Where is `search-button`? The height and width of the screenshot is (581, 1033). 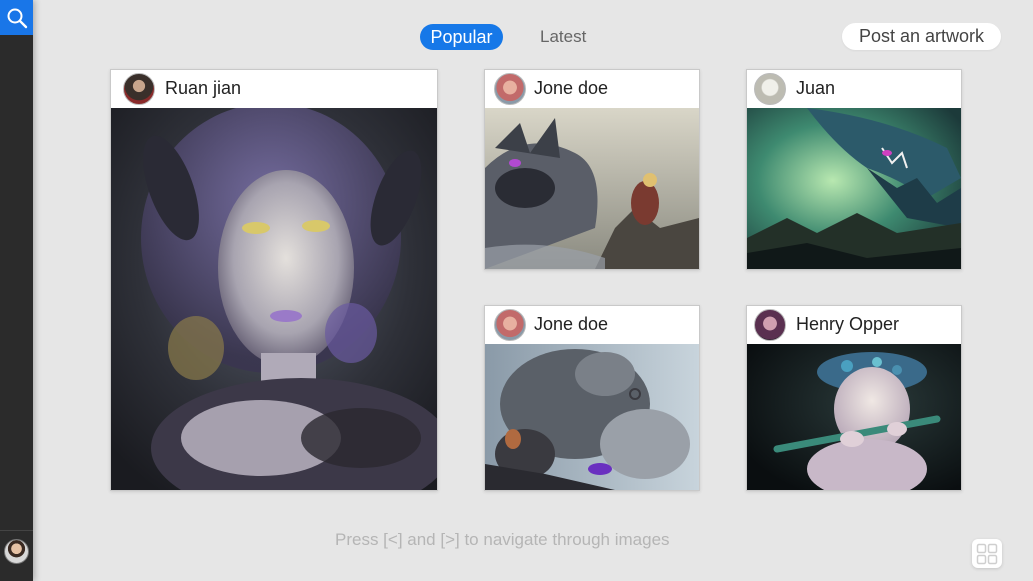 search-button is located at coordinates (16, 17).